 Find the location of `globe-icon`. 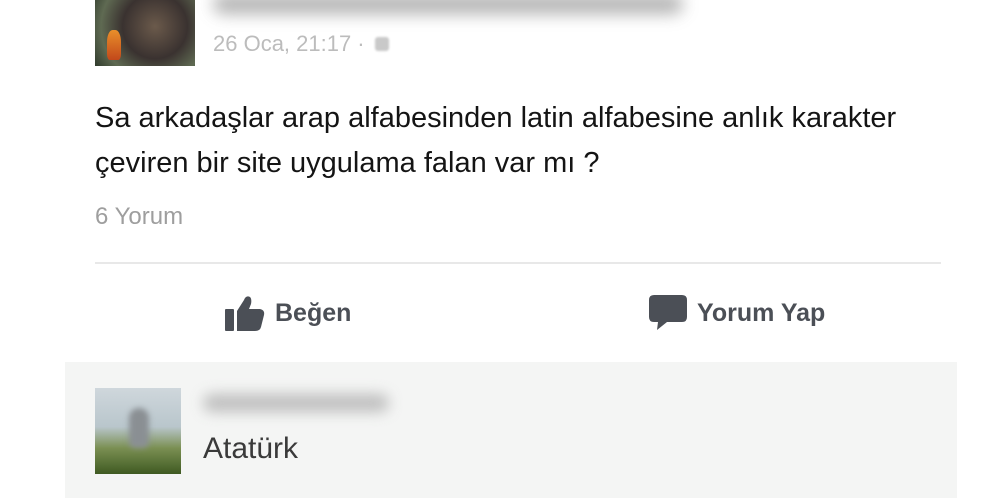

globe-icon is located at coordinates (381, 44).